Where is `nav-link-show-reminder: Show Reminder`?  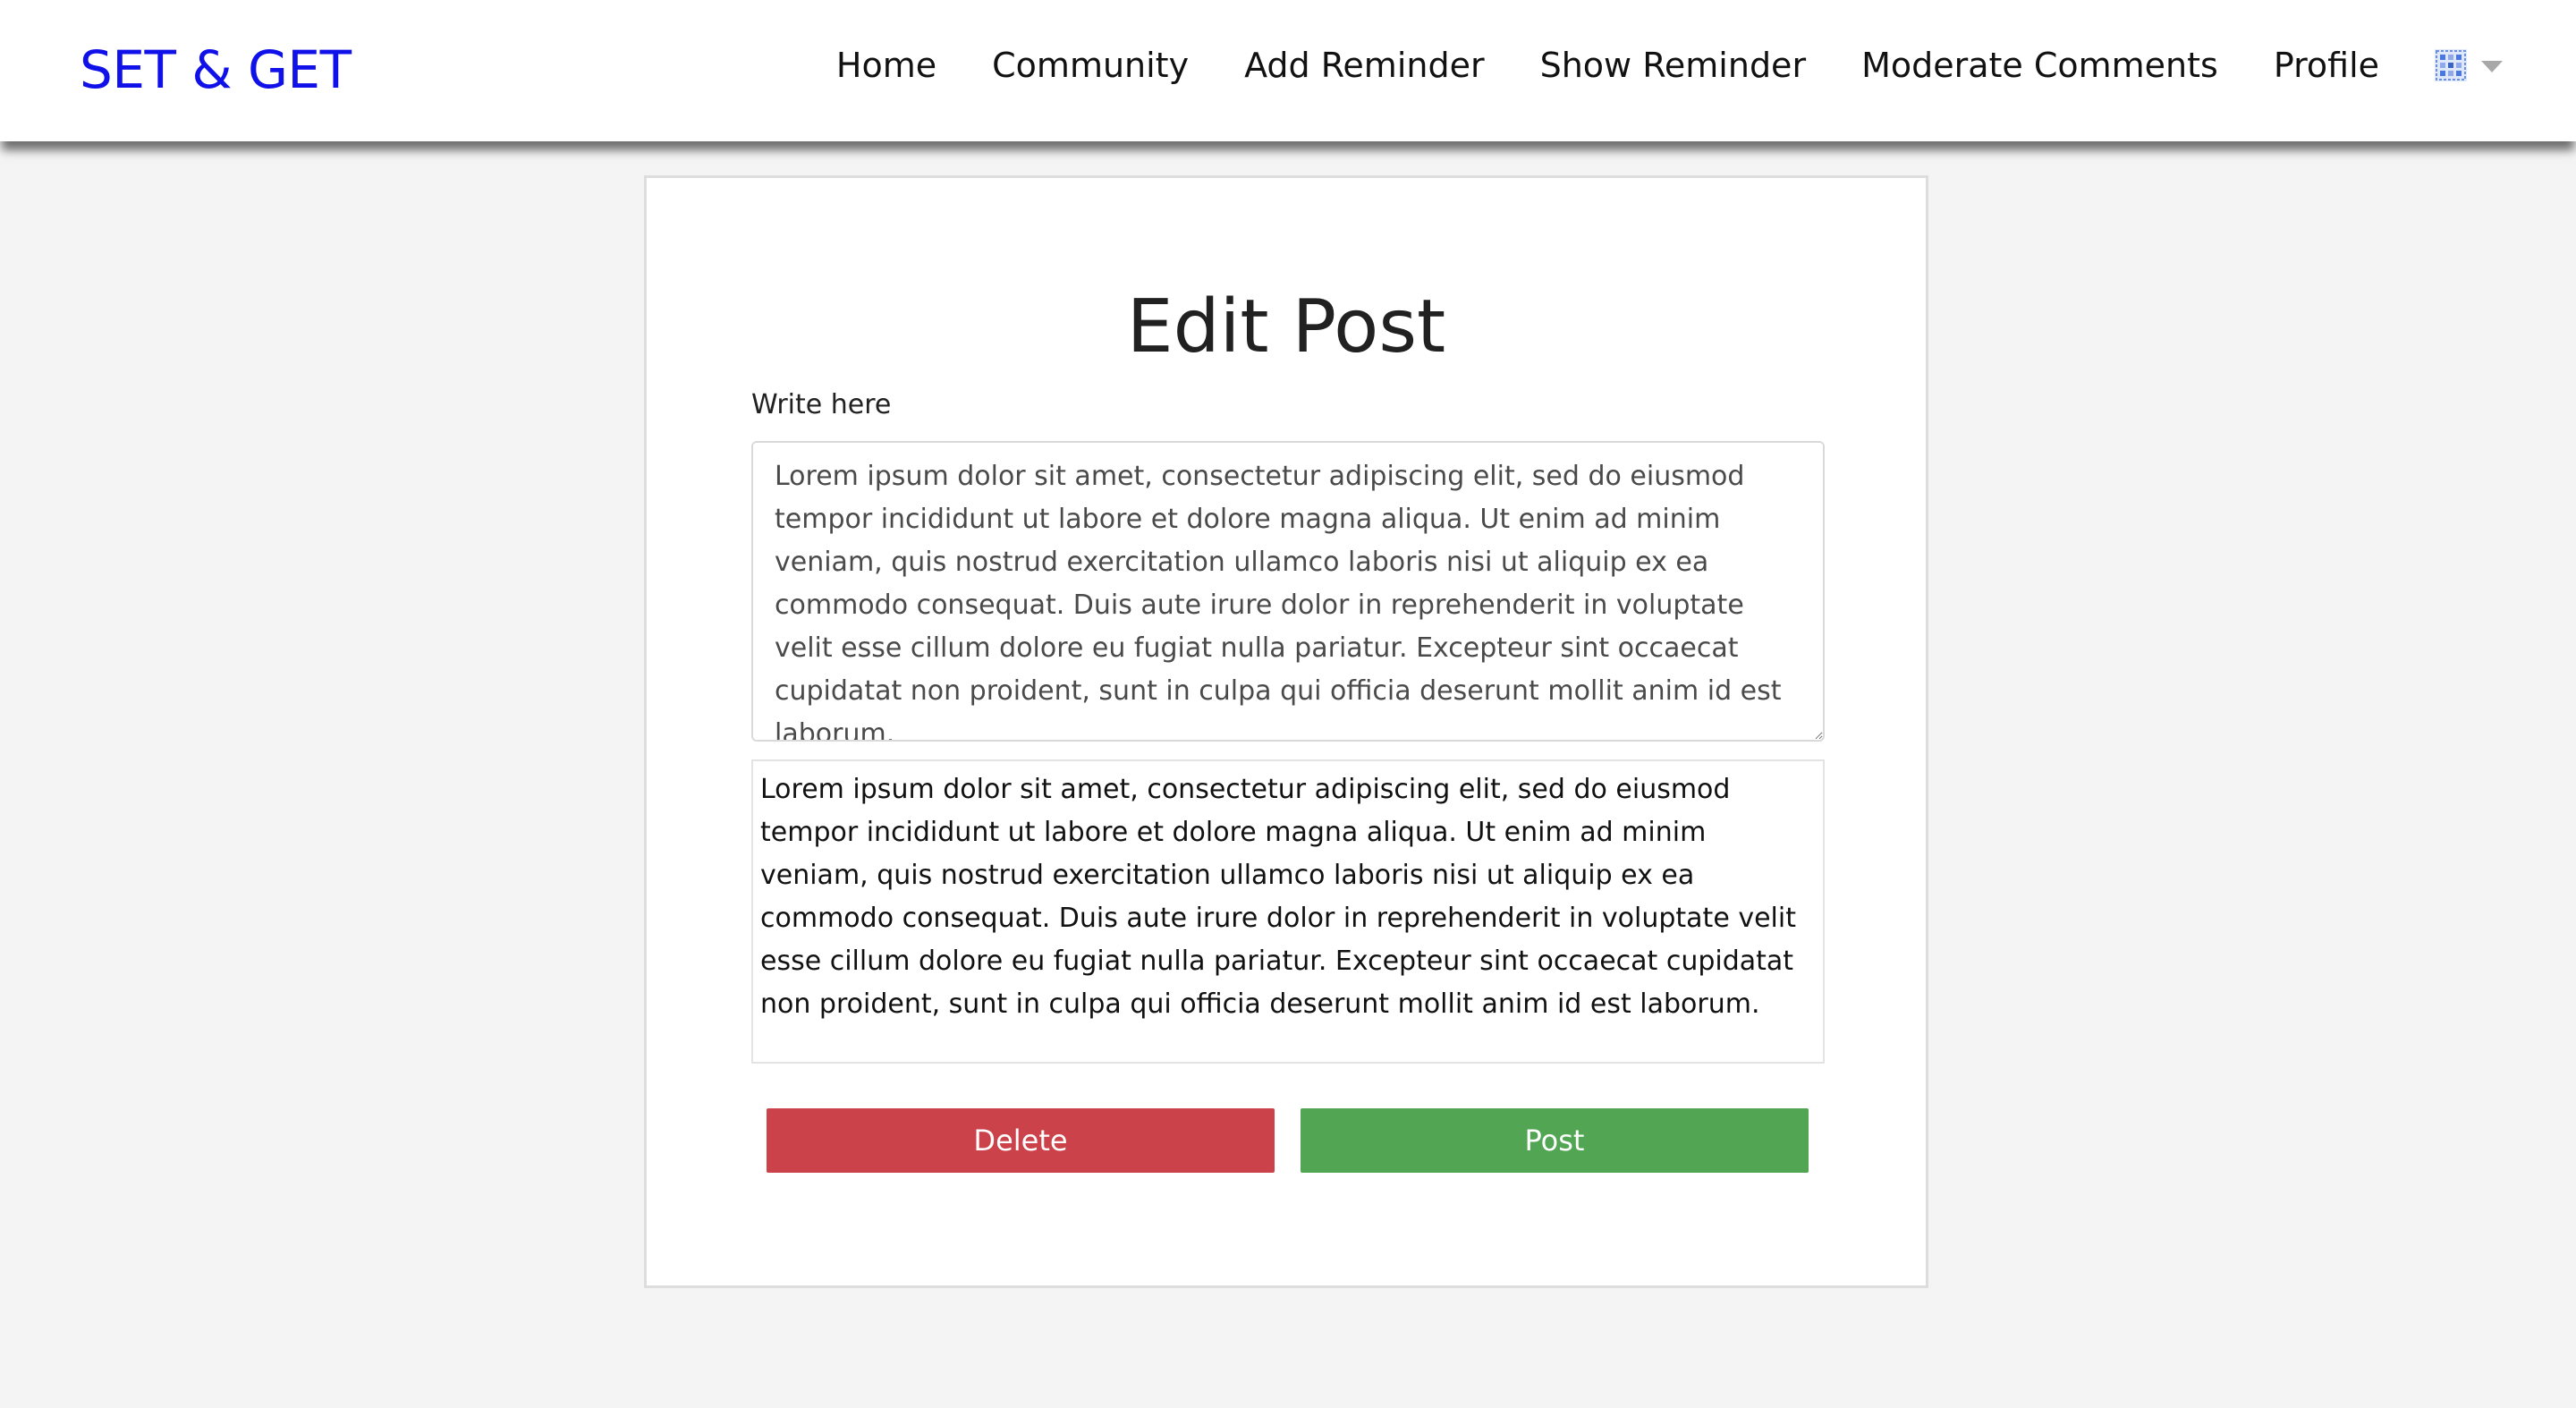 nav-link-show-reminder: Show Reminder is located at coordinates (1673, 65).